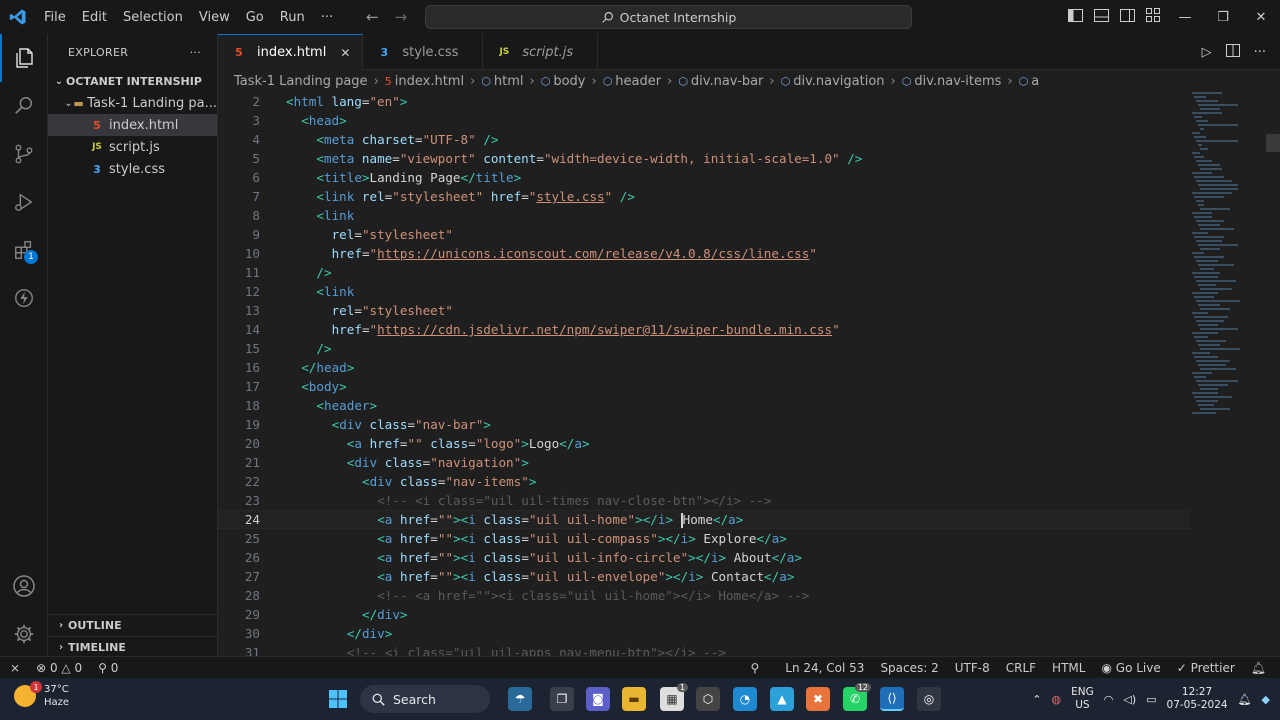 Image resolution: width=1280 pixels, height=720 pixels. I want to click on network-error-icon: ◍, so click(1057, 699).